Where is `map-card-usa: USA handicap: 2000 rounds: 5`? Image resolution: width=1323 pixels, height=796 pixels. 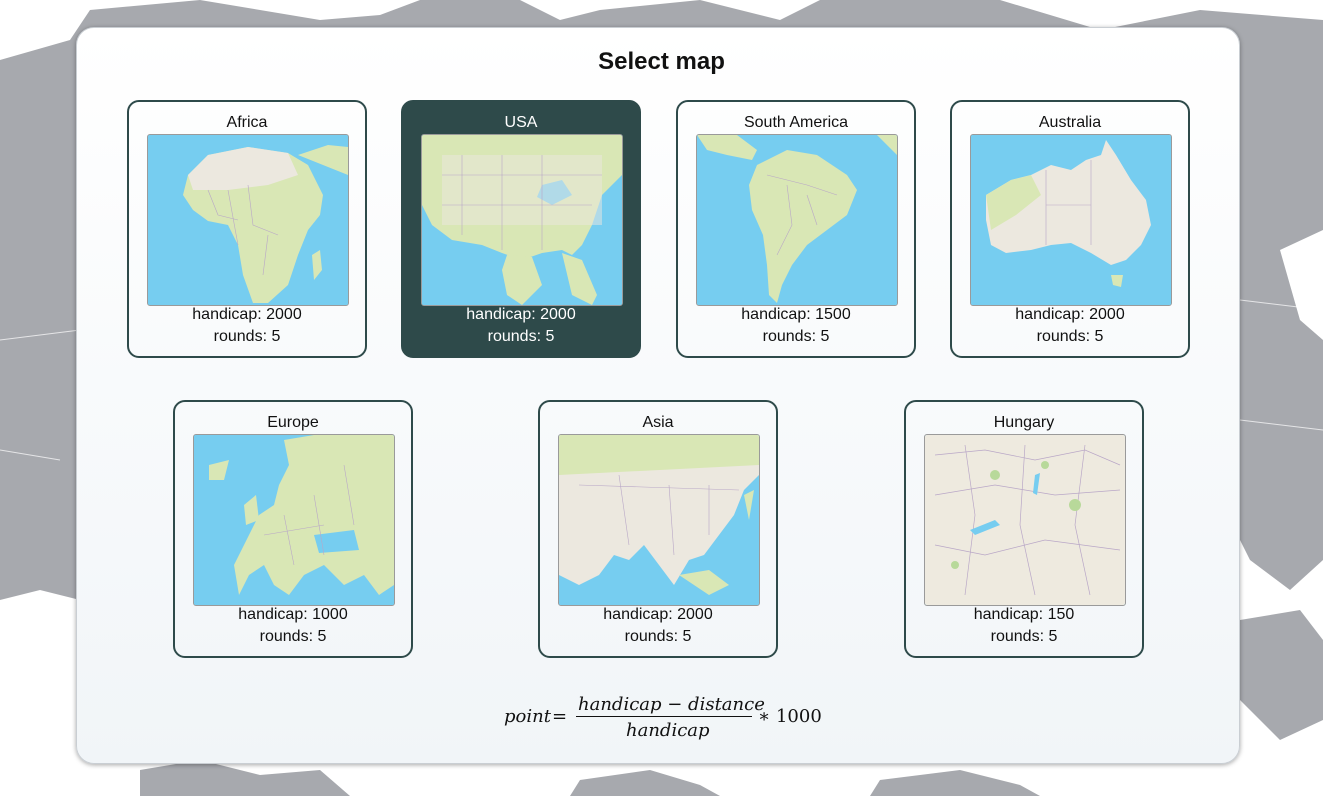
map-card-usa: USA handicap: 2000 rounds: 5 is located at coordinates (521, 229).